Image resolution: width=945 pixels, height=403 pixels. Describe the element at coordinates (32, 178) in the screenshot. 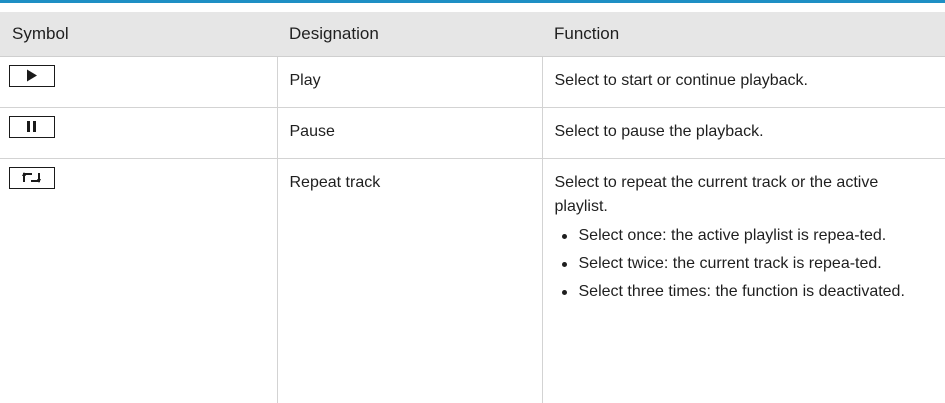

I see `repeat-icon` at that location.